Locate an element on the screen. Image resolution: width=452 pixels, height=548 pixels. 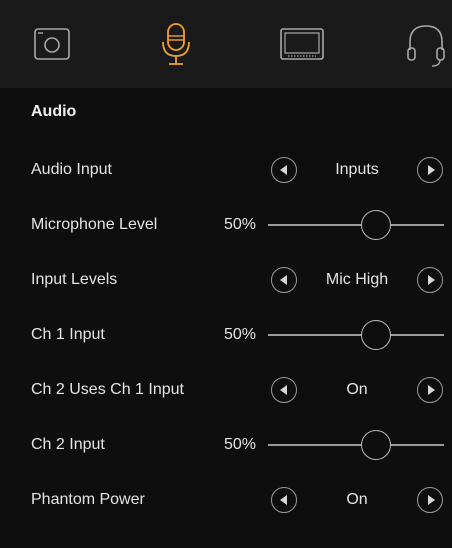
section-title: Audio is located at coordinates (54, 111).